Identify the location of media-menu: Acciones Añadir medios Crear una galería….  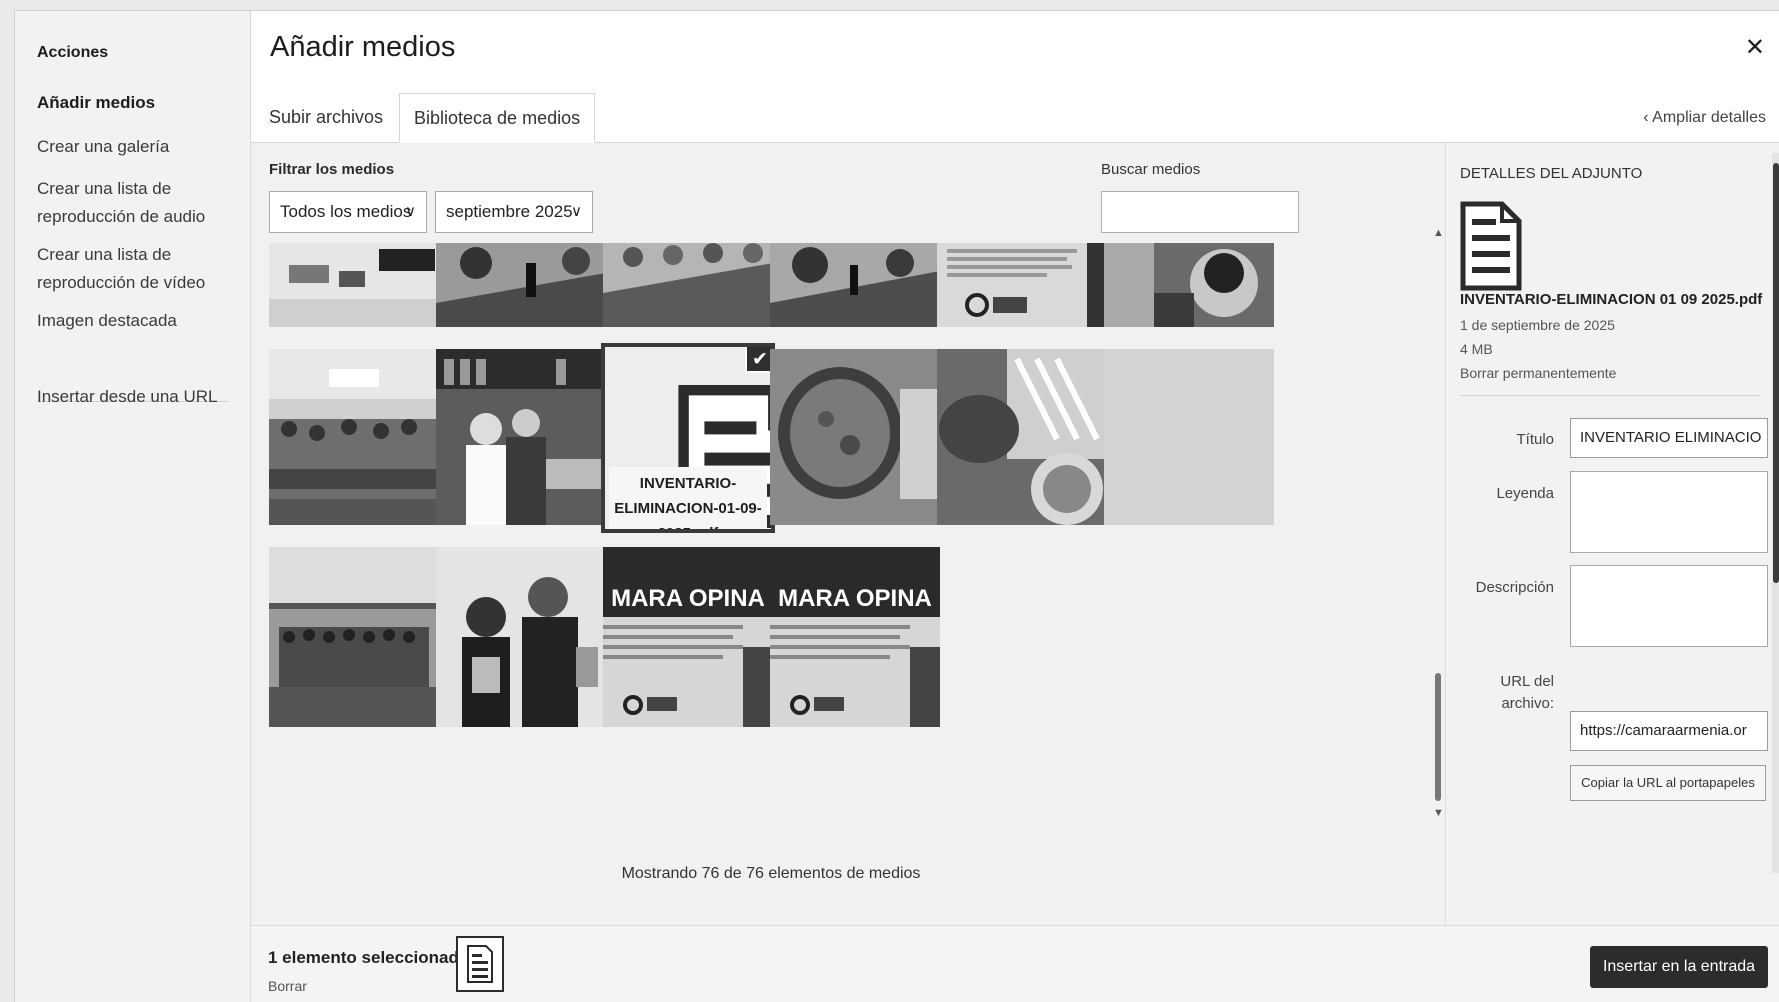
(133, 506).